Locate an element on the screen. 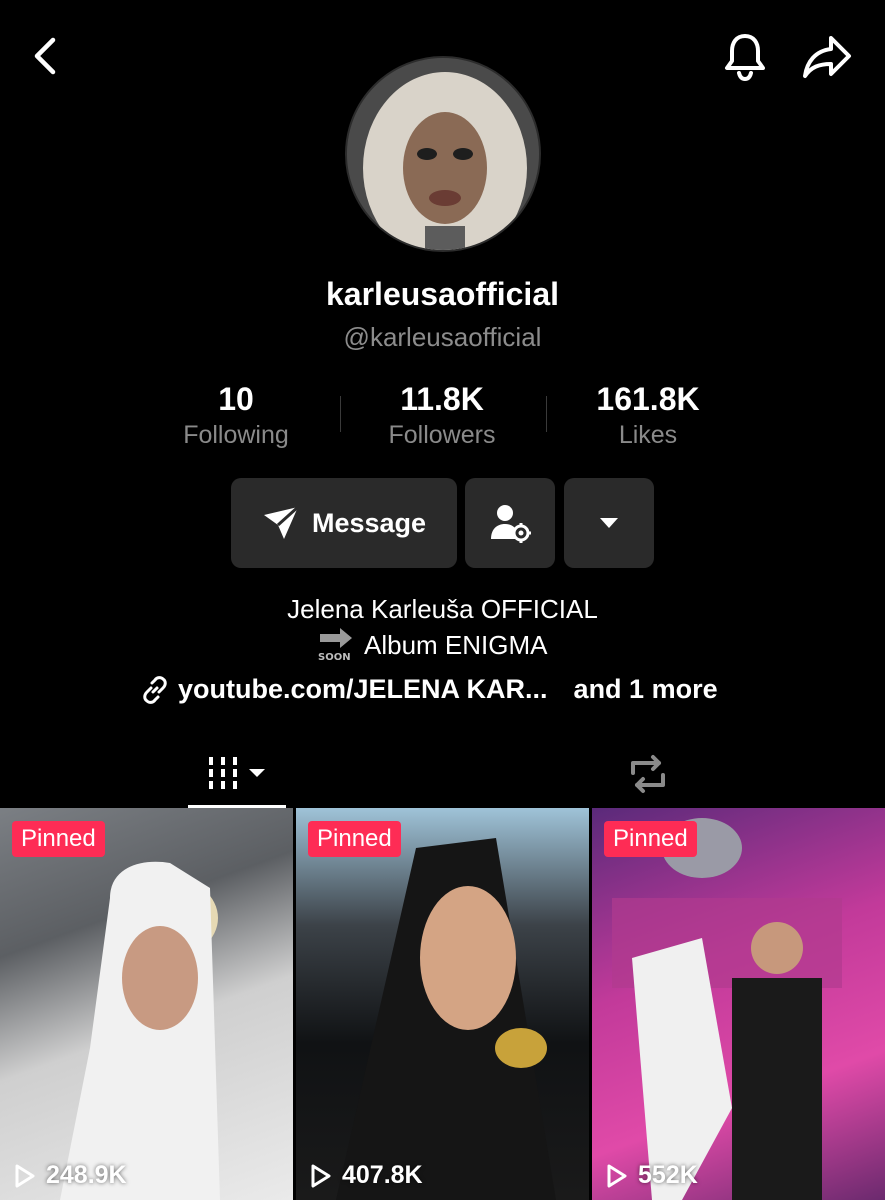  notification-bell-button is located at coordinates (745, 57).